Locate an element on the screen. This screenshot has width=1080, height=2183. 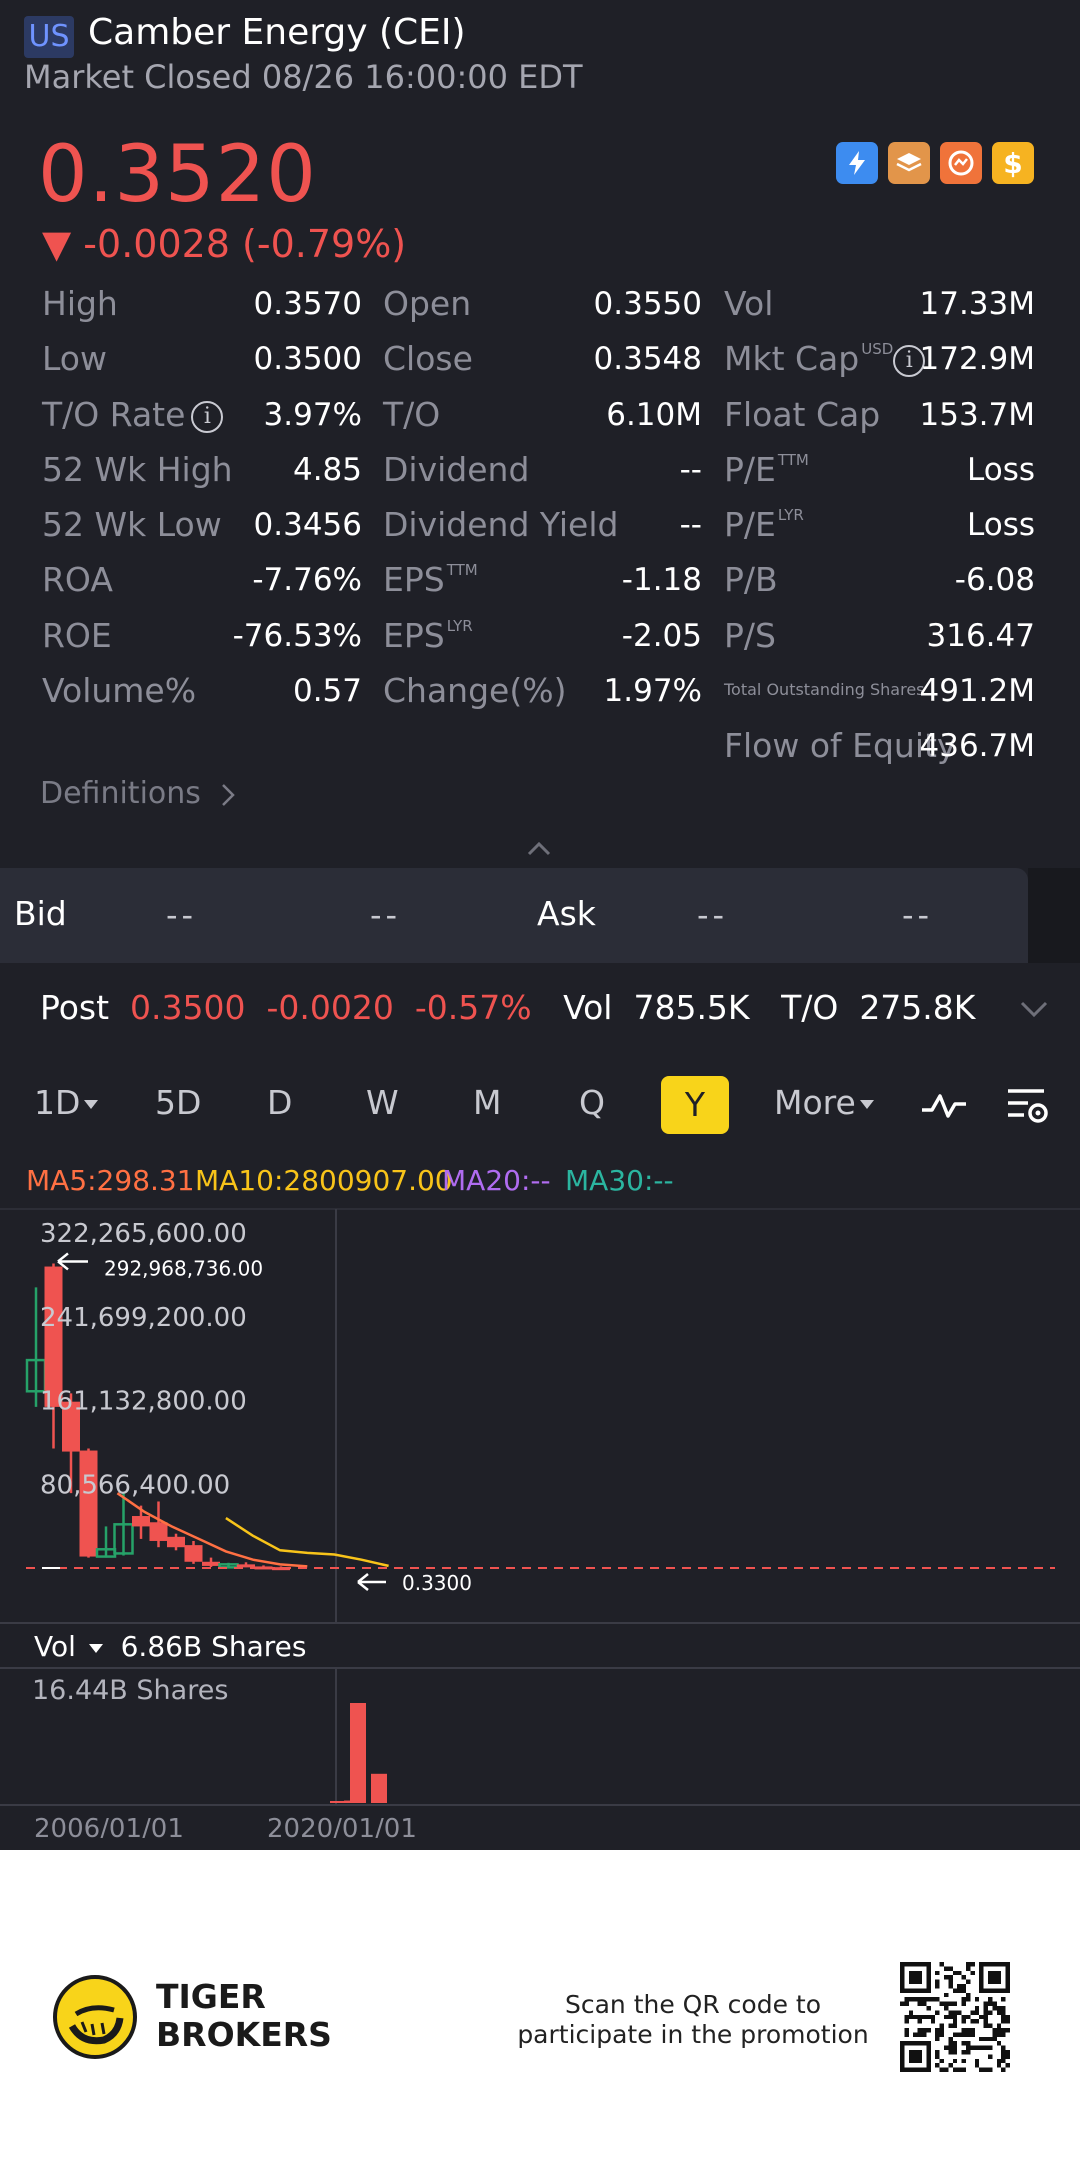
stat-label: Open is located at coordinates (427, 303).